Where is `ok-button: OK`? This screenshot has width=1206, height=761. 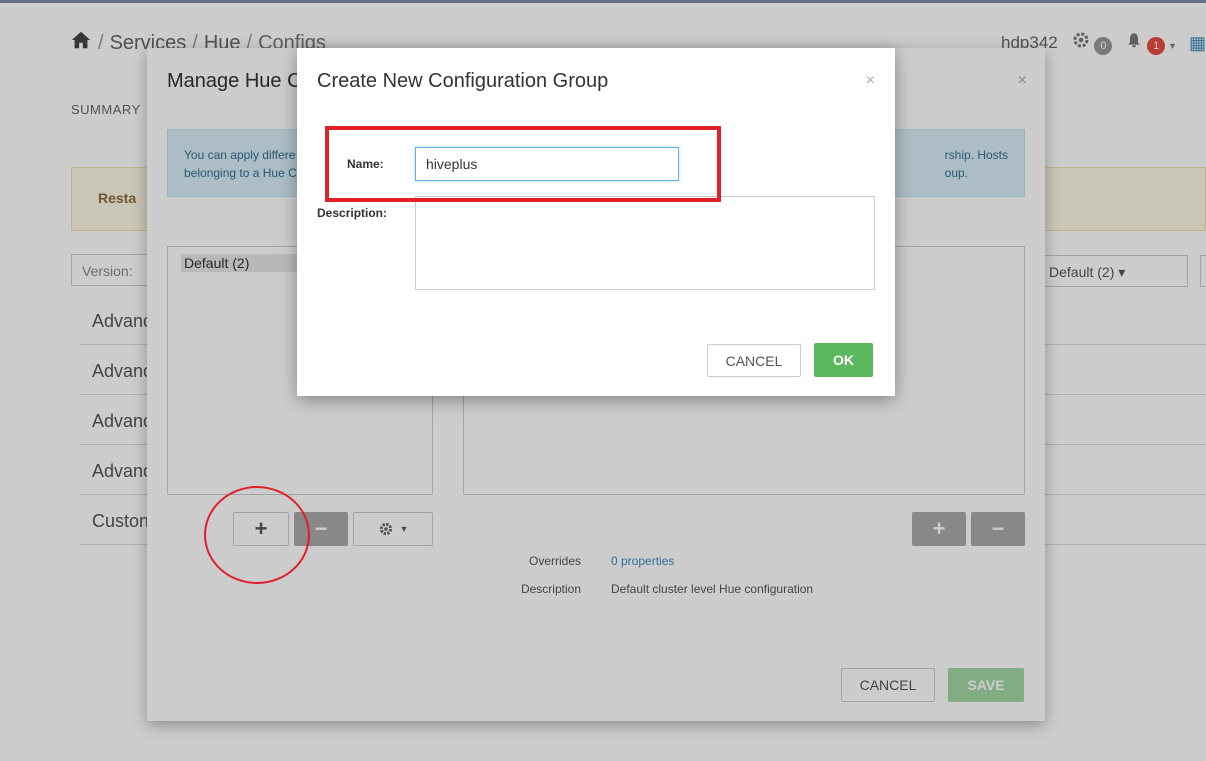 ok-button: OK is located at coordinates (843, 360).